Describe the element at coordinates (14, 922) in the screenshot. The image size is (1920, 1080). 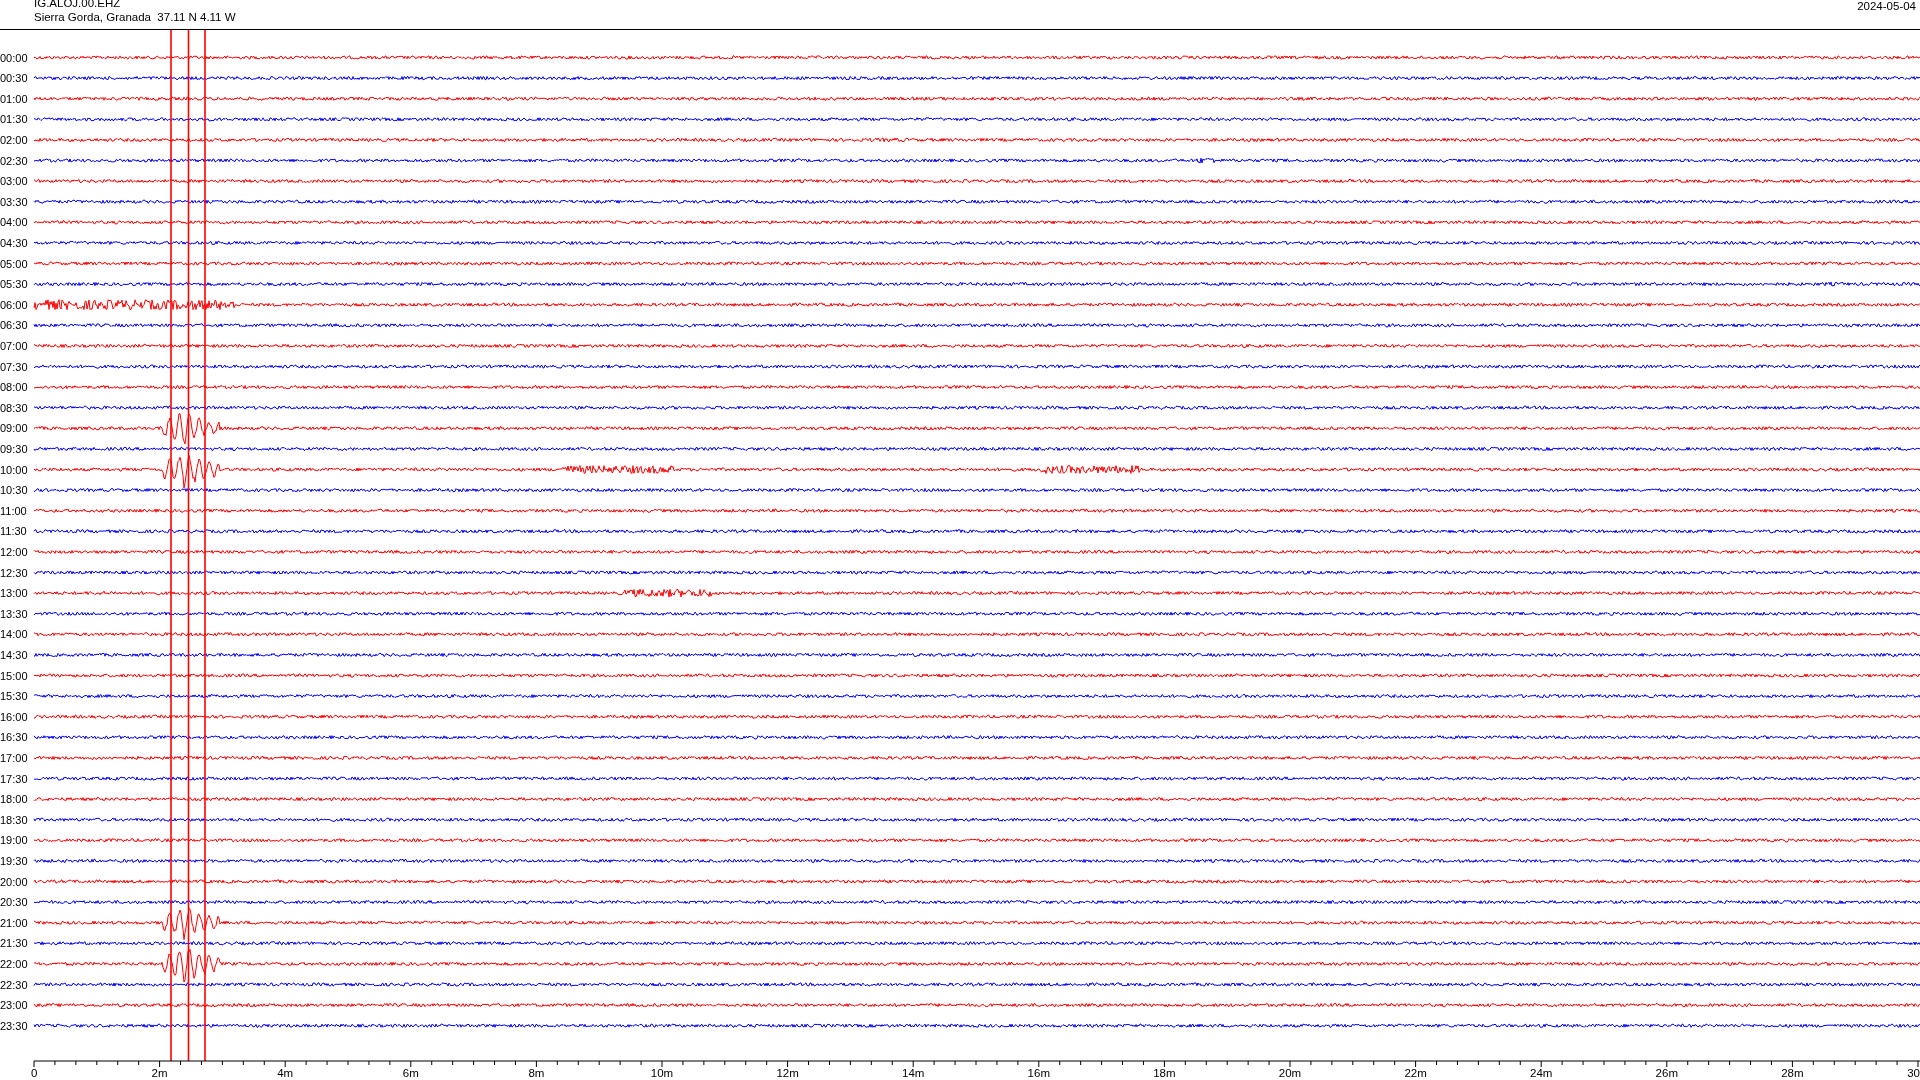
I see `hour-label: 21:00` at that location.